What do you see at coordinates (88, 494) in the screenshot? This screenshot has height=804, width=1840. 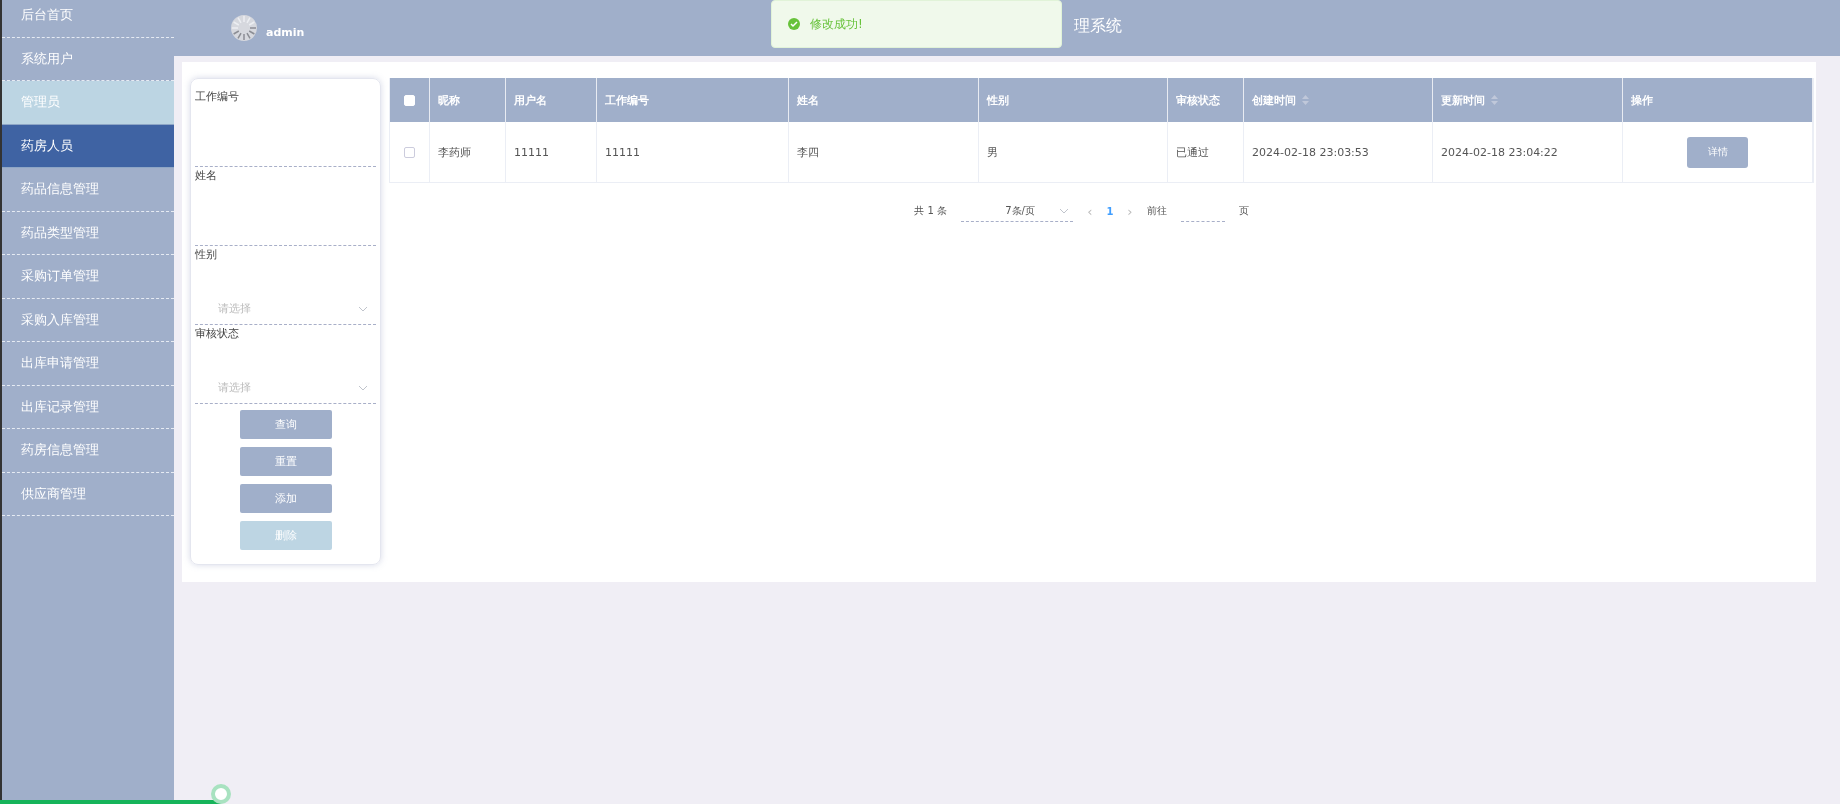 I see `sidebar-item: 供应商管理` at bounding box center [88, 494].